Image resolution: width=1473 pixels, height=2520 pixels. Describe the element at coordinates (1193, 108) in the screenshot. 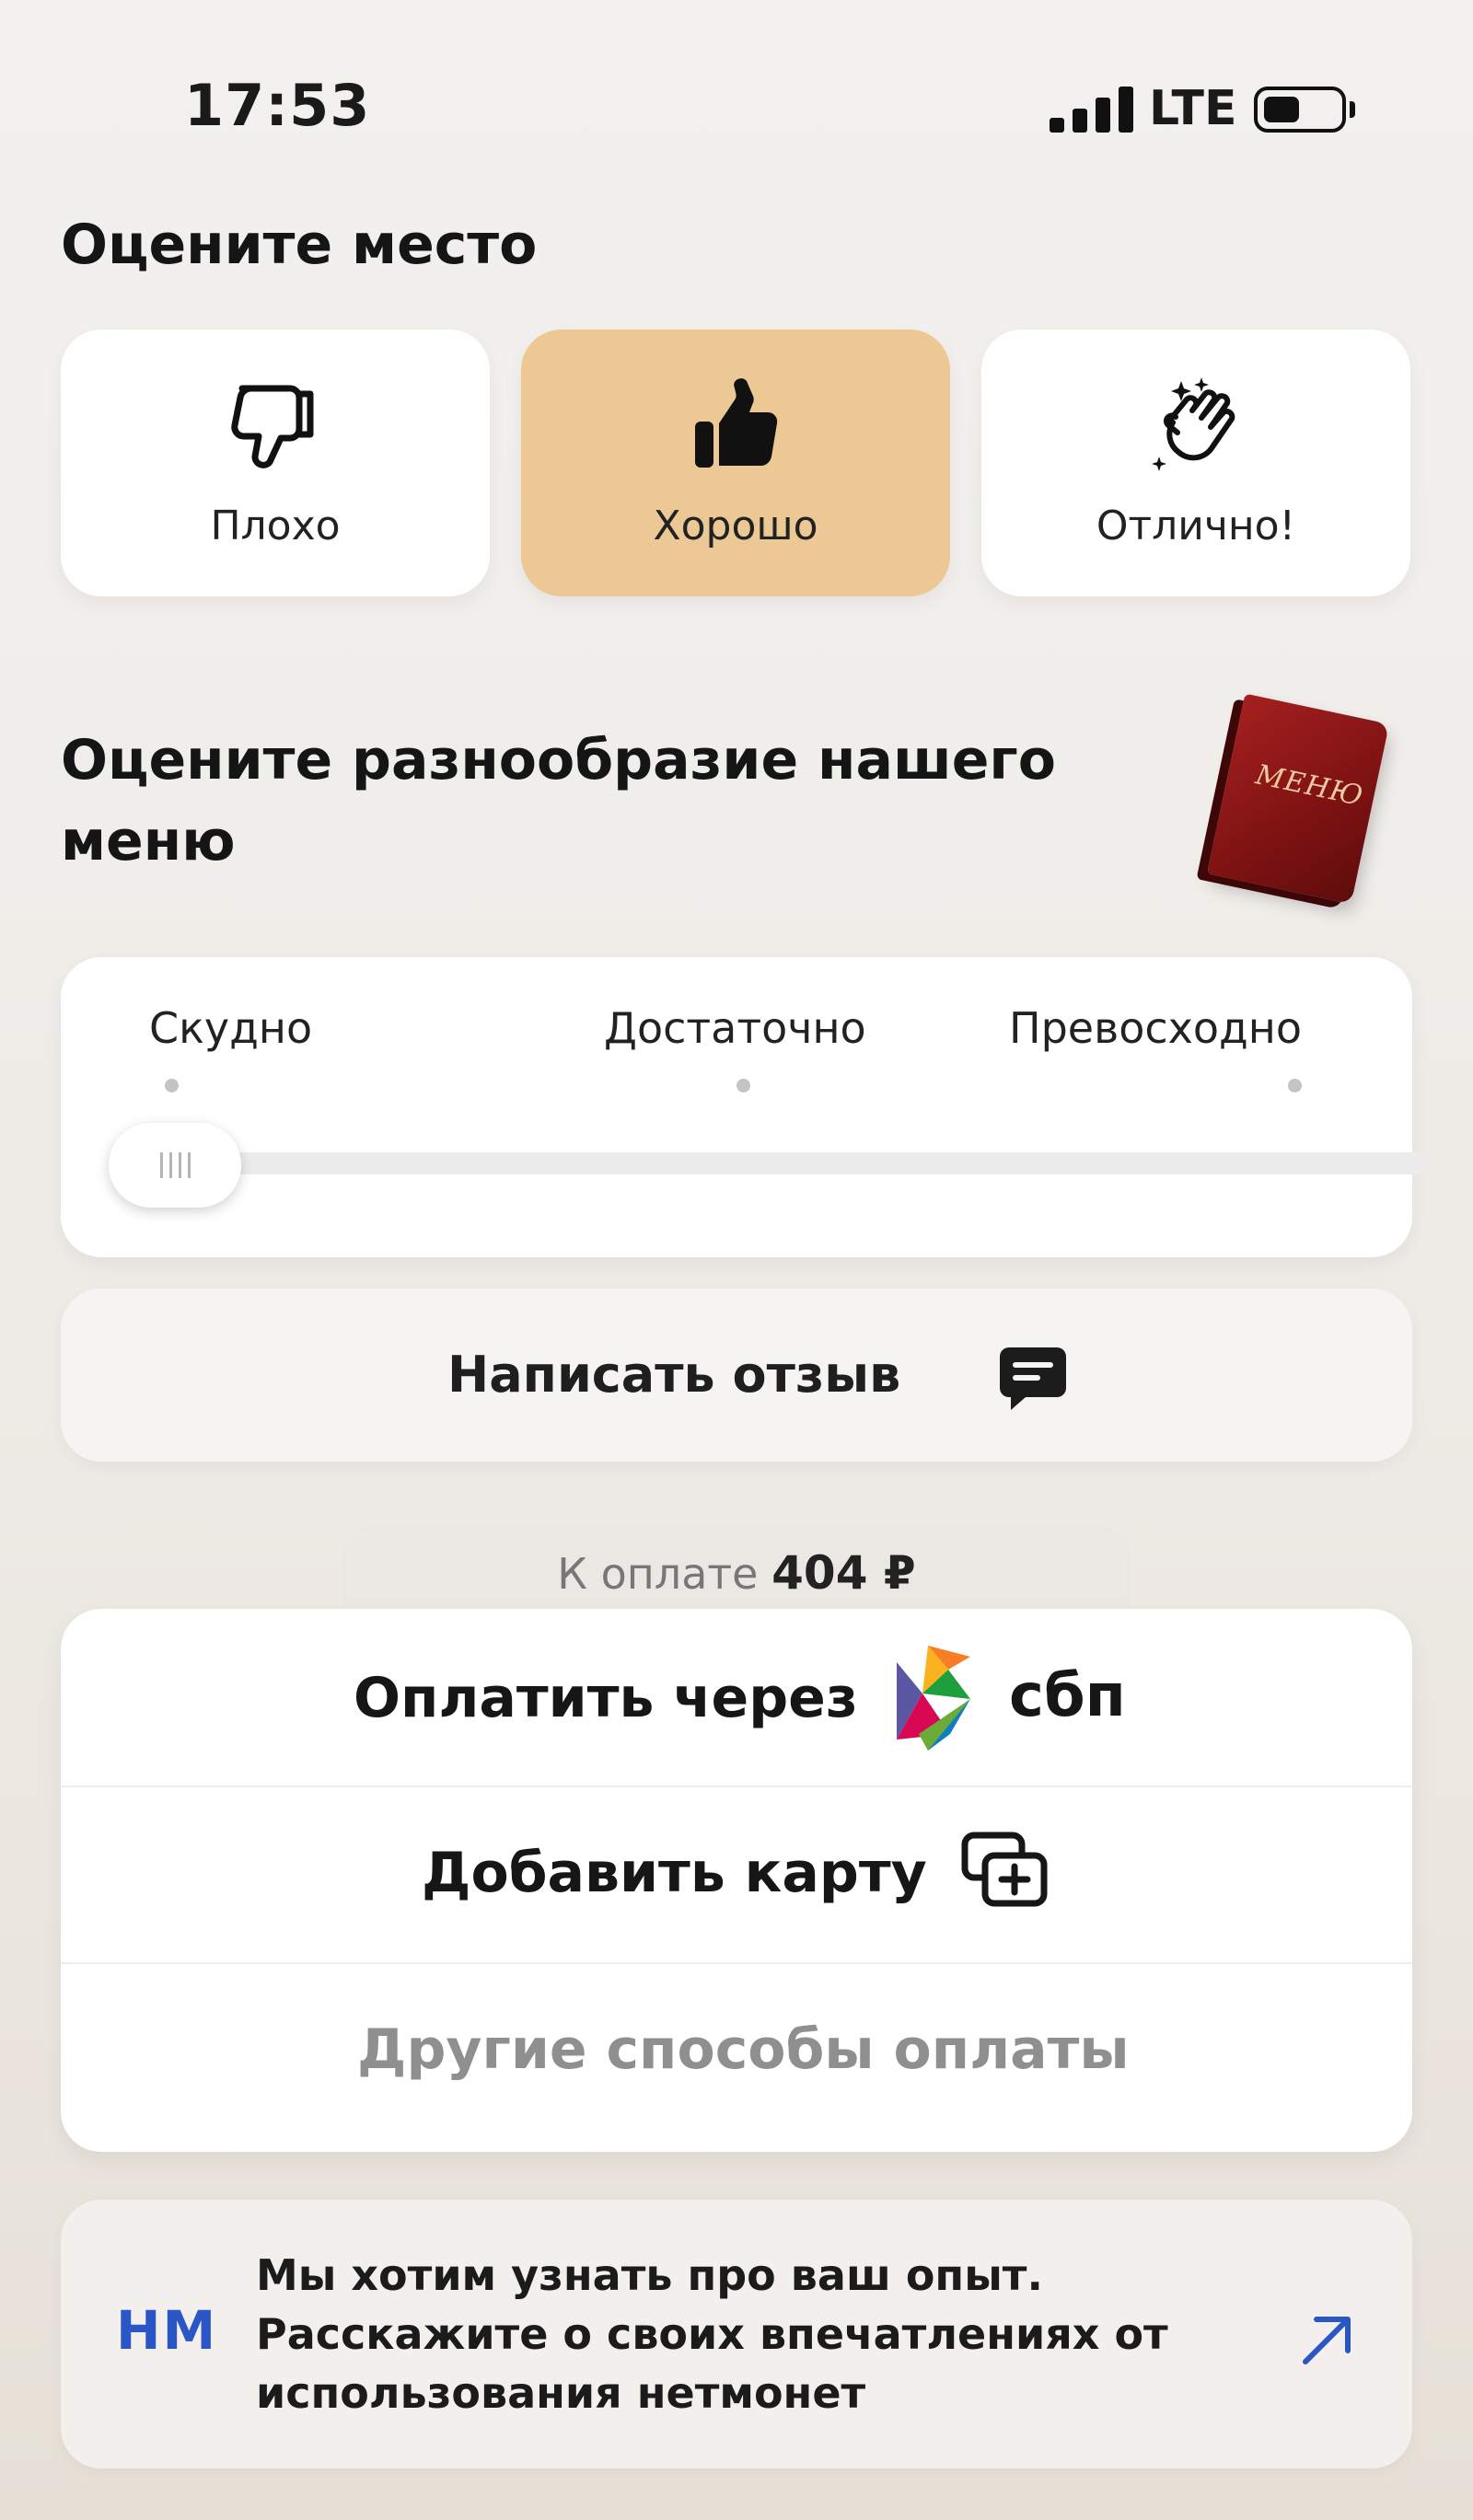

I see `network-type: LTE` at that location.